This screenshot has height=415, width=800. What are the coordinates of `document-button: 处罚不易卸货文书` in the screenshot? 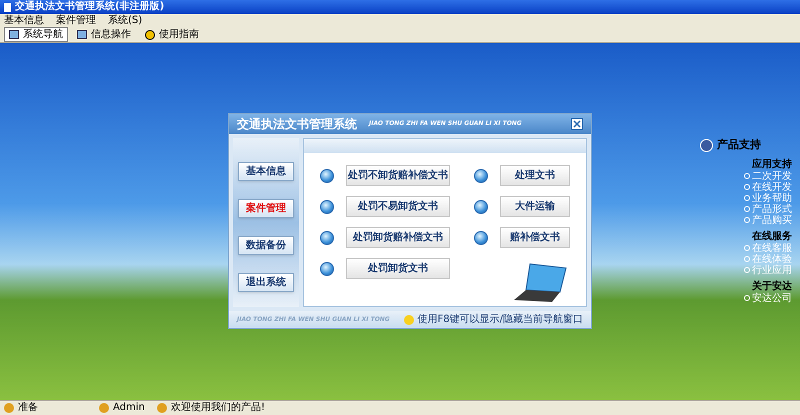 It's located at (398, 207).